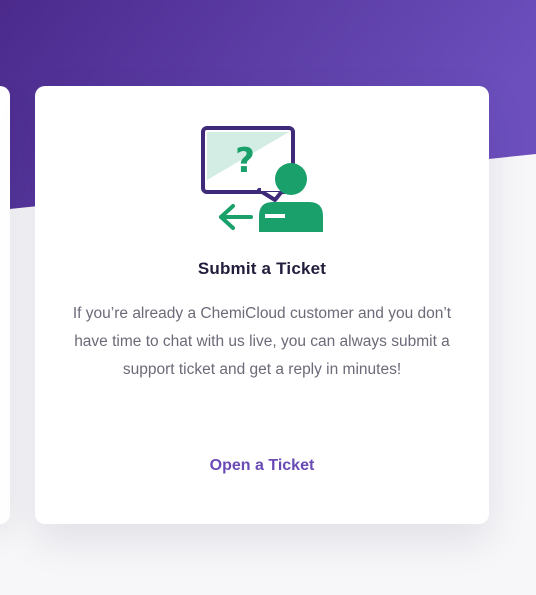 The width and height of the screenshot is (536, 595). What do you see at coordinates (262, 179) in the screenshot?
I see `submit-ticket-icon: ?` at bounding box center [262, 179].